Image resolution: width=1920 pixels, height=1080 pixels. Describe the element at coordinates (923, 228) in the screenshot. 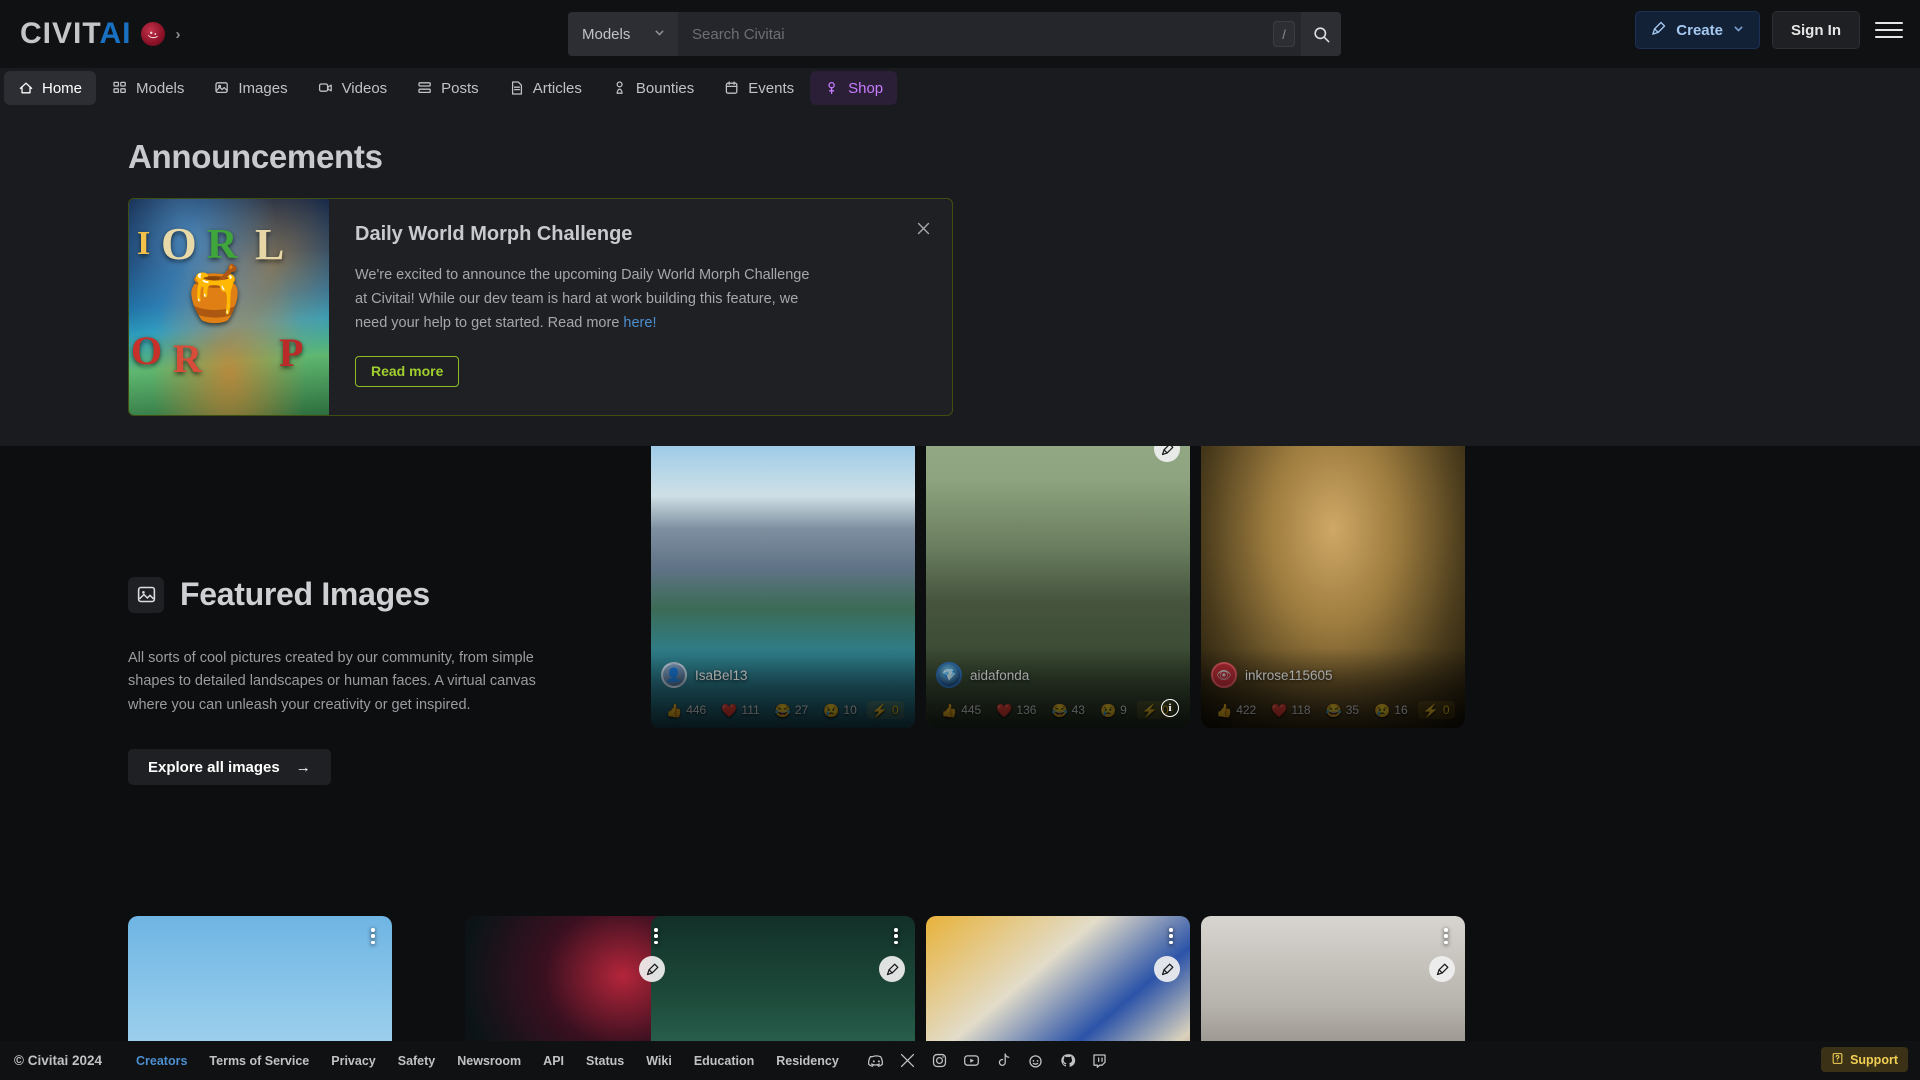

I see `close-icon` at that location.